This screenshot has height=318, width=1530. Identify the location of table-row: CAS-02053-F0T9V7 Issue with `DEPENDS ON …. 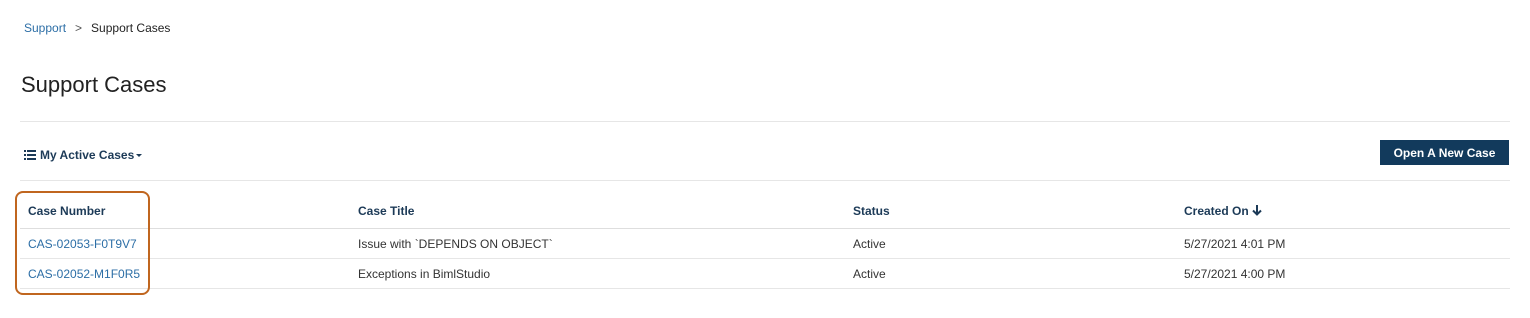
(765, 244).